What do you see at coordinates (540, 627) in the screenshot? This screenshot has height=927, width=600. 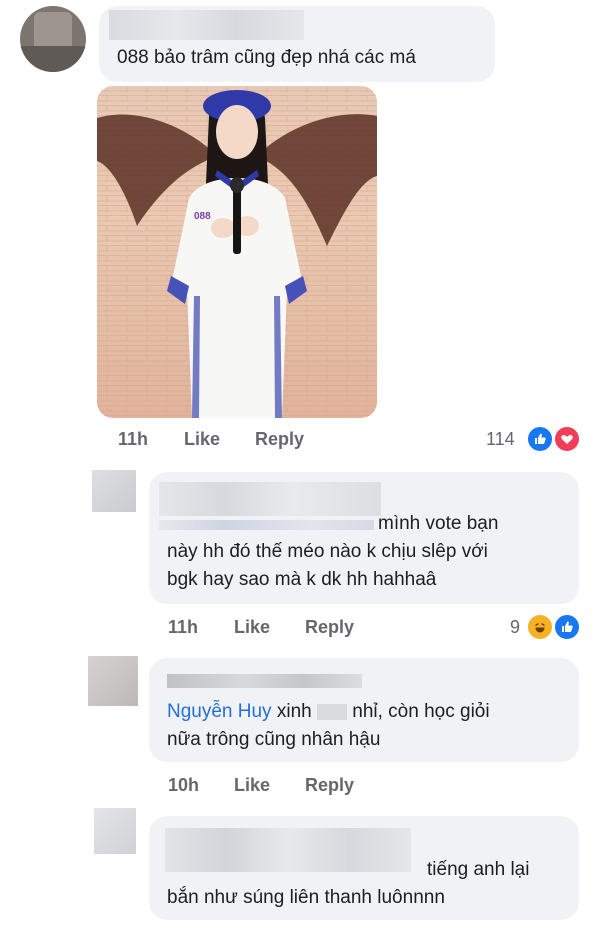 I see `haha-icon` at bounding box center [540, 627].